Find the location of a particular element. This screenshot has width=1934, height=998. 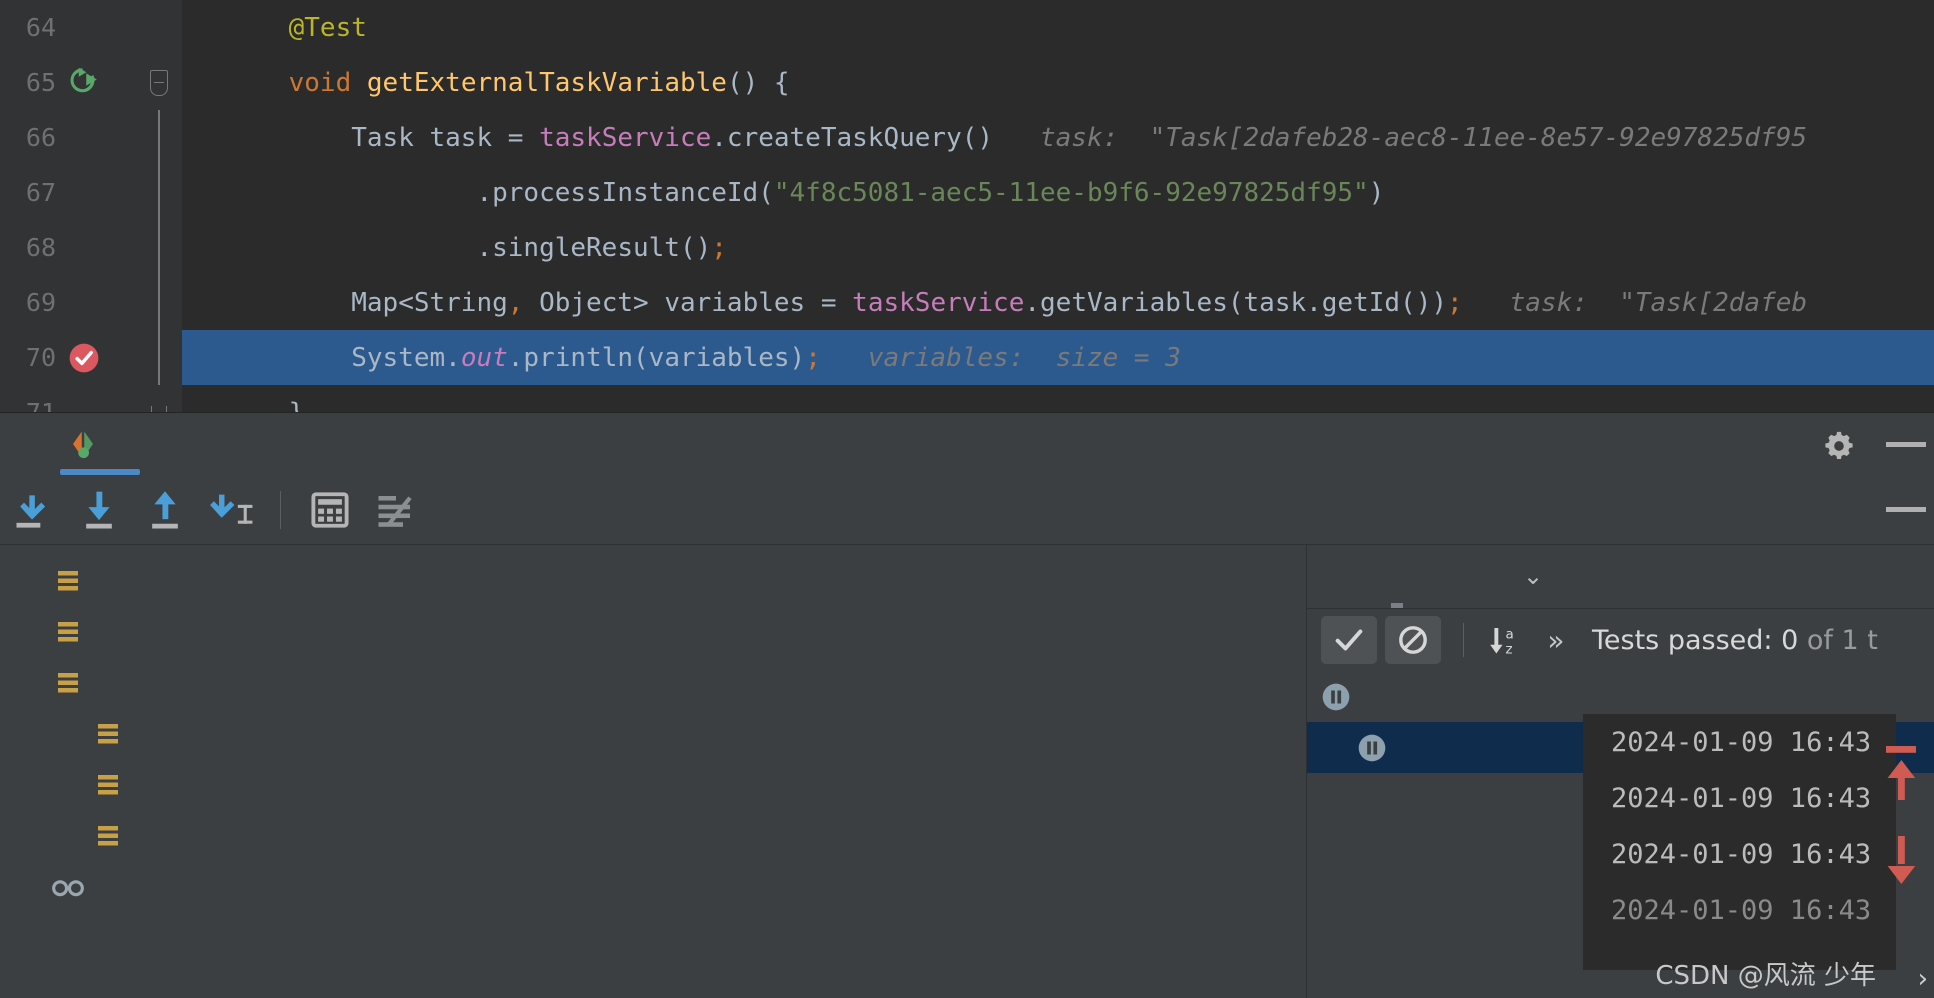

editor-gutter: 67 is located at coordinates (68, 192).